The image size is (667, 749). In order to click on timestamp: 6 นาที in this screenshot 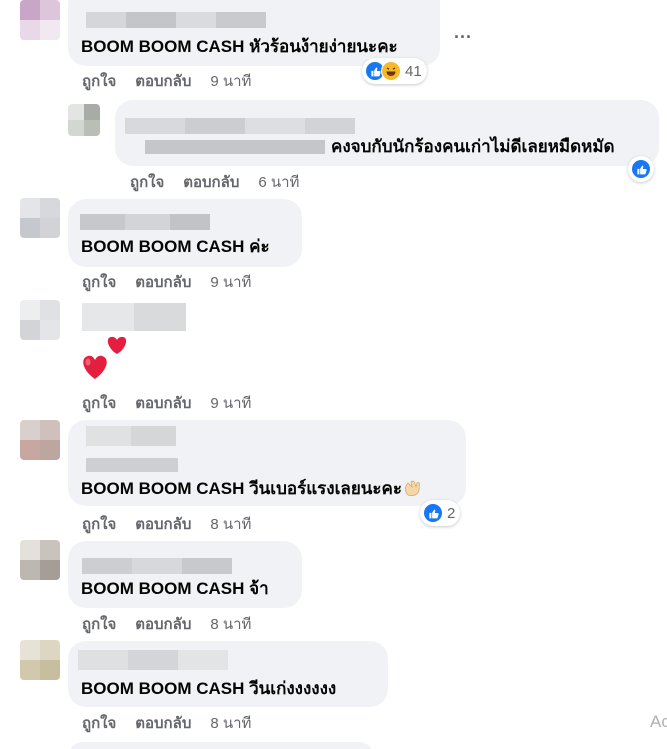, I will do `click(278, 182)`.